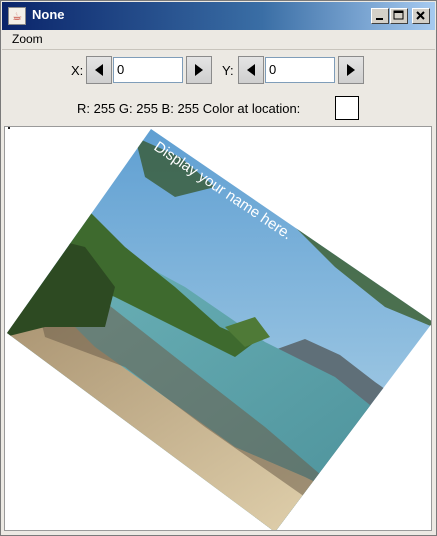  I want to click on y-field: 0, so click(300, 70).